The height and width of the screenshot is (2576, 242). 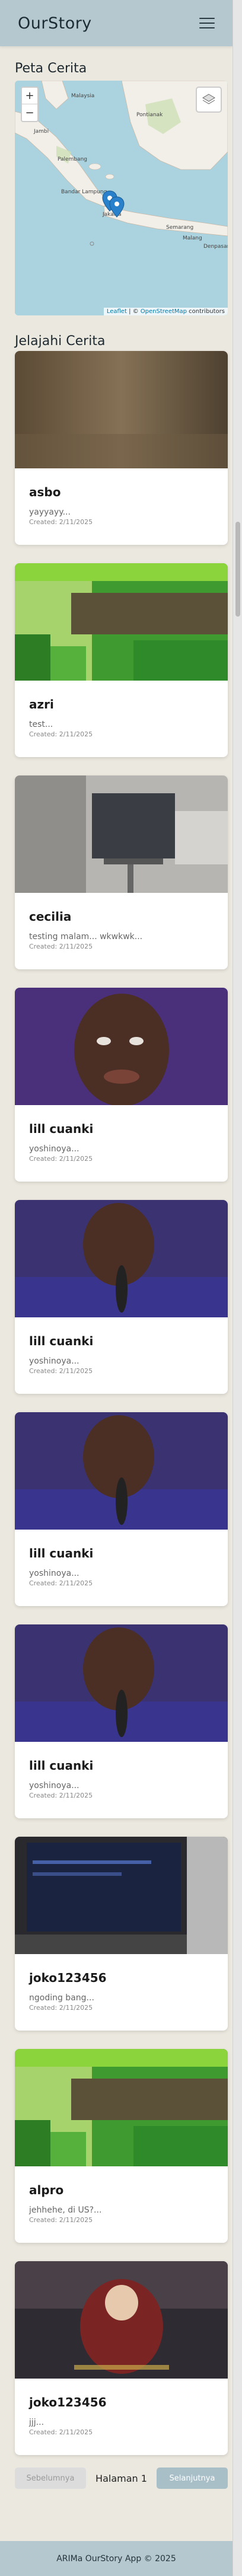 What do you see at coordinates (192, 2478) in the screenshot?
I see `next-page-button: Selanjutnya` at bounding box center [192, 2478].